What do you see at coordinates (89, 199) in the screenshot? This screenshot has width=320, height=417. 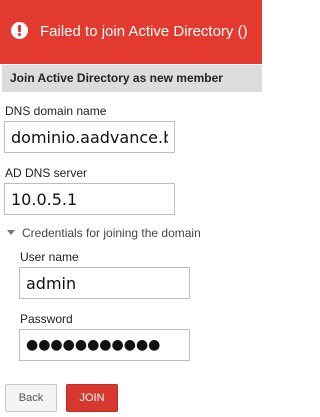 I see `ad-dns-server-input` at bounding box center [89, 199].